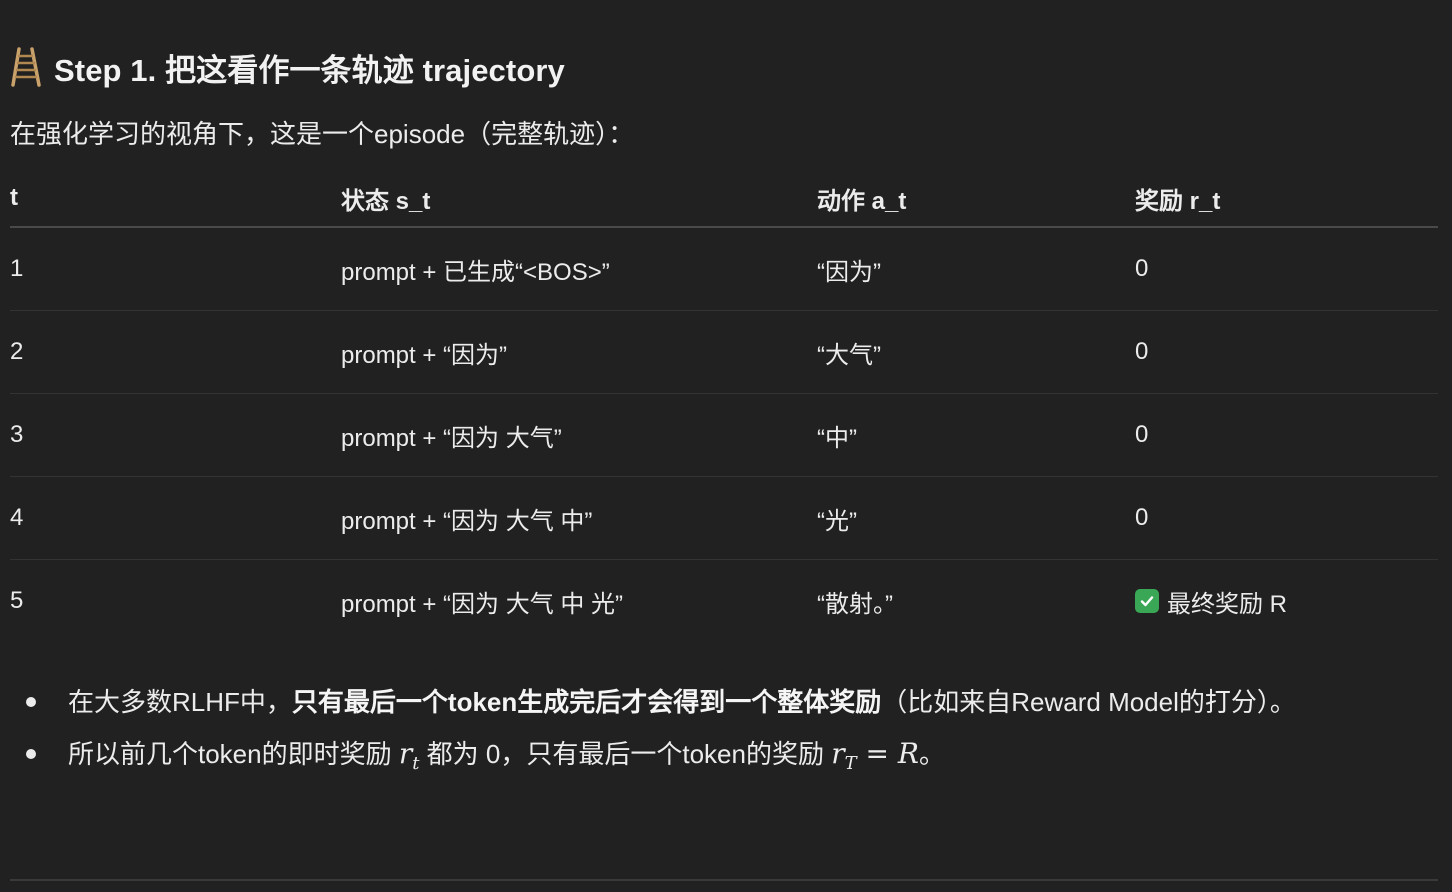  I want to click on bullet-bold-text: 只有最后一个token生成完后才会得到一个整体奖励, so click(586, 702).